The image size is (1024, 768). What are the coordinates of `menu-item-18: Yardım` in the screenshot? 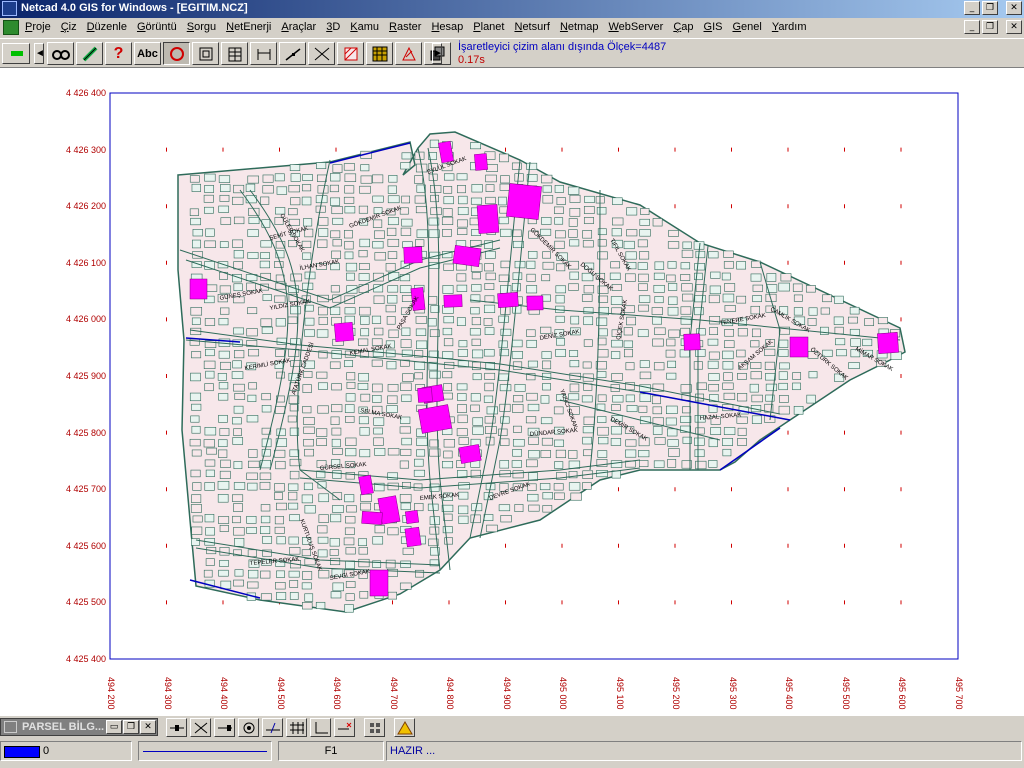 It's located at (792, 27).